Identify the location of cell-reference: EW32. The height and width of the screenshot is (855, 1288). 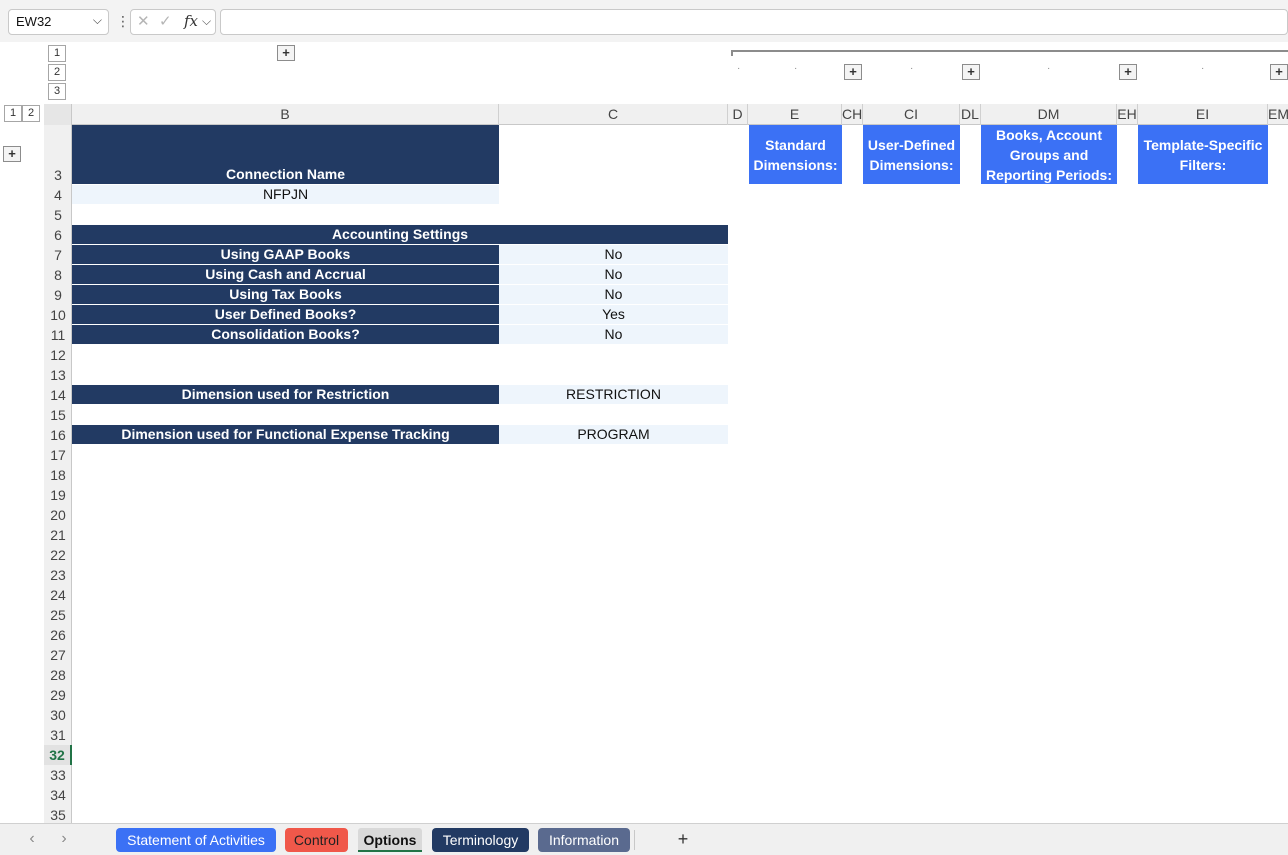
(34, 21).